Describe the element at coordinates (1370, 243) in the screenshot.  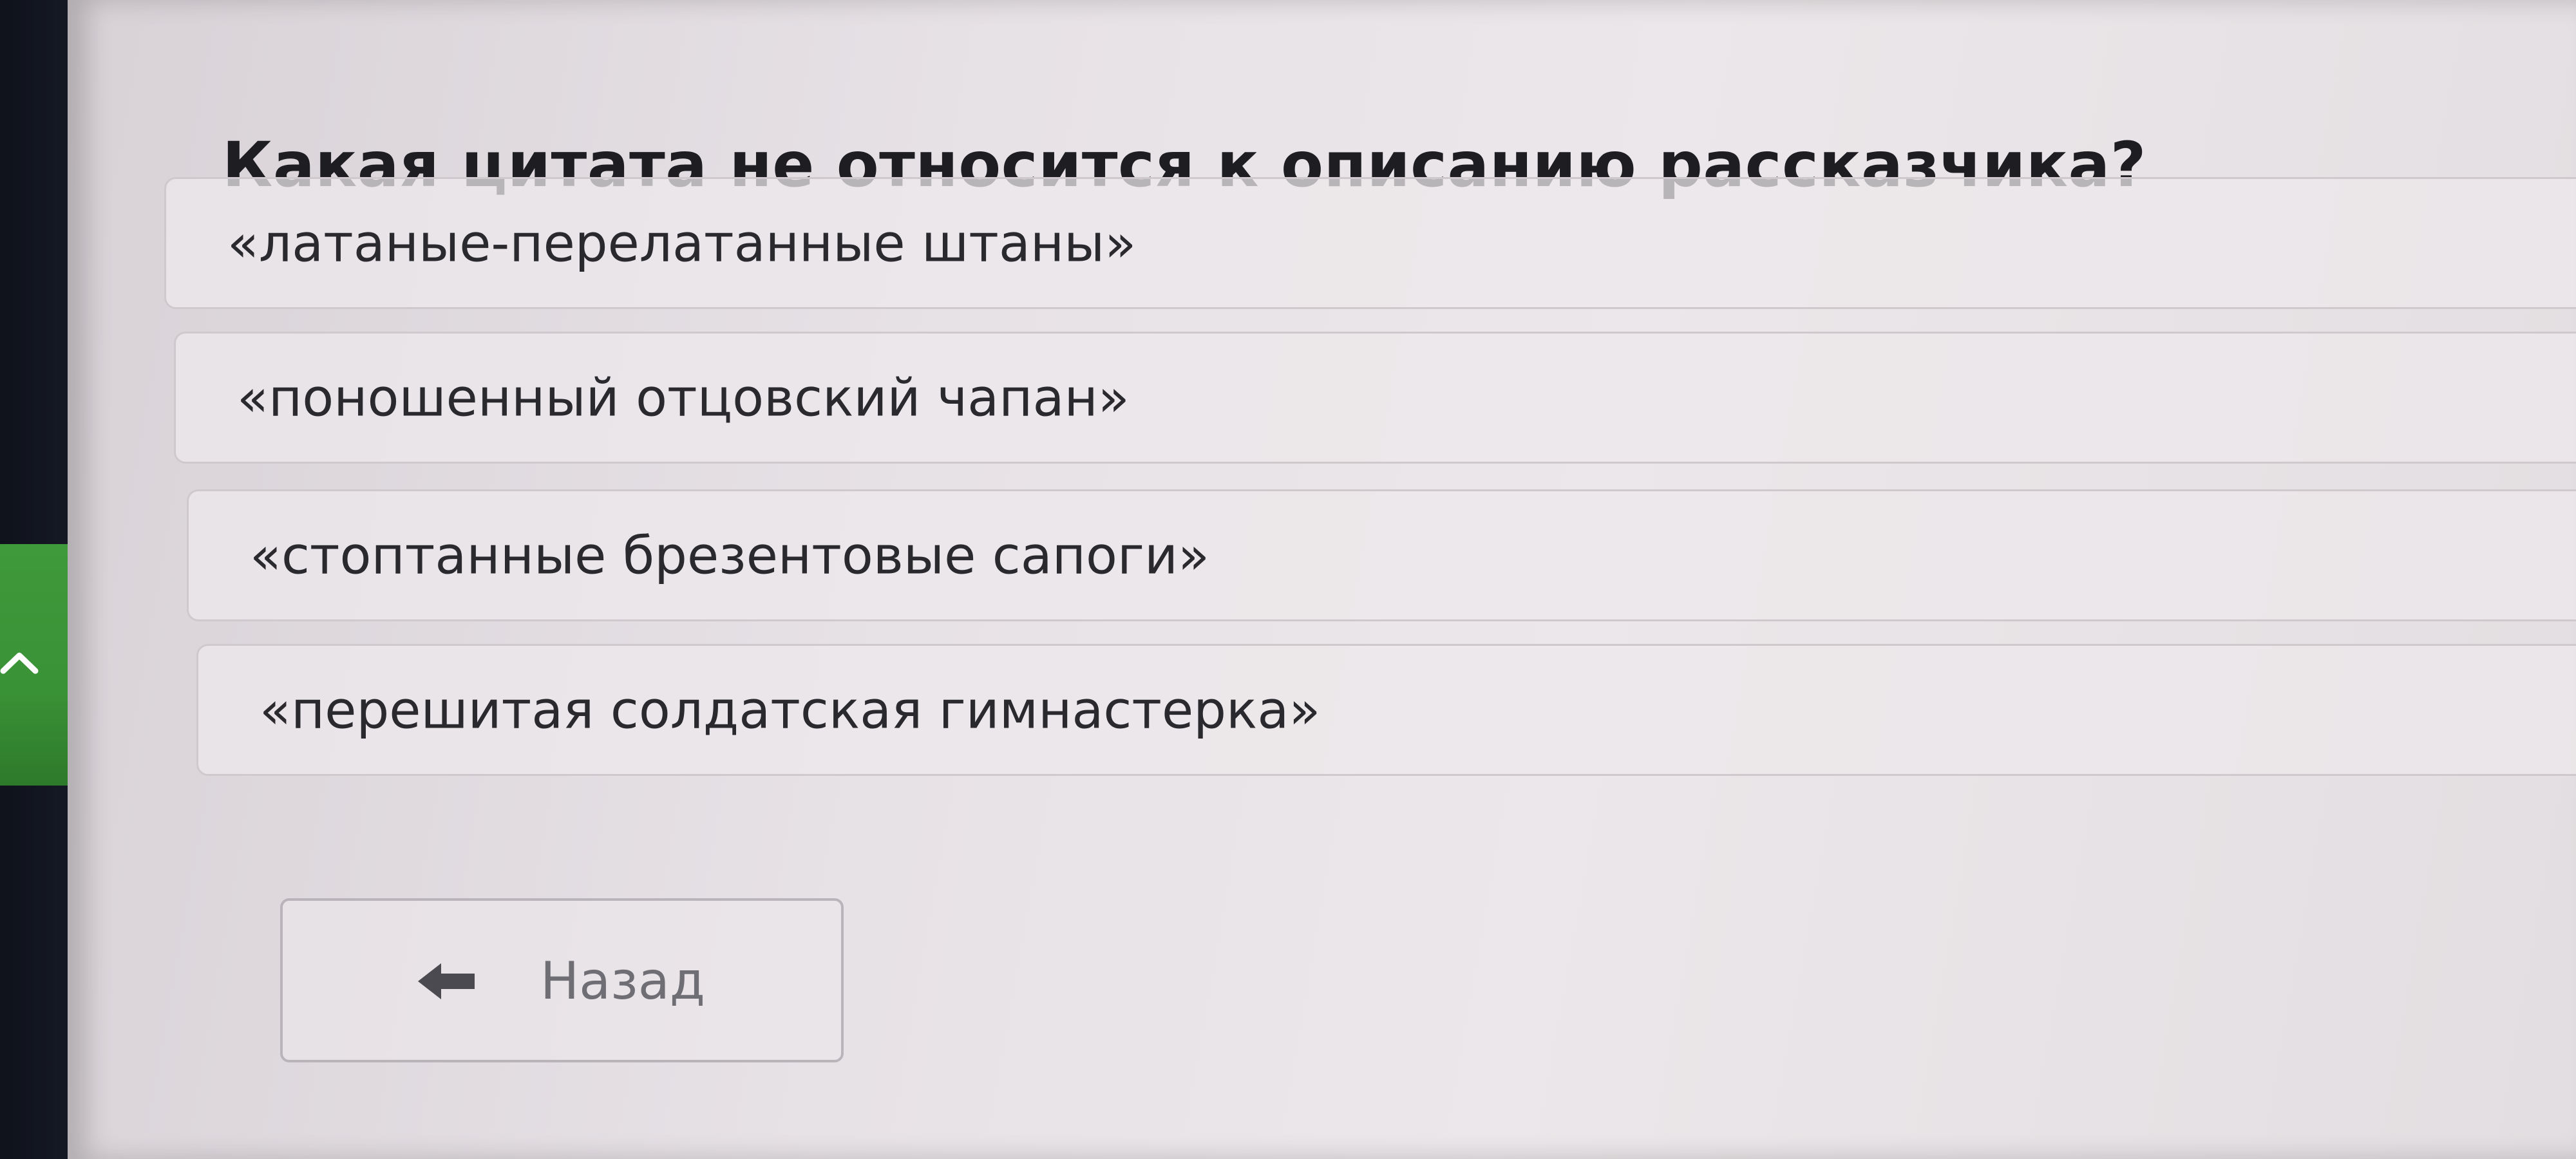
I see `answer-option-1: «латаные-перелатанные штаны»` at that location.